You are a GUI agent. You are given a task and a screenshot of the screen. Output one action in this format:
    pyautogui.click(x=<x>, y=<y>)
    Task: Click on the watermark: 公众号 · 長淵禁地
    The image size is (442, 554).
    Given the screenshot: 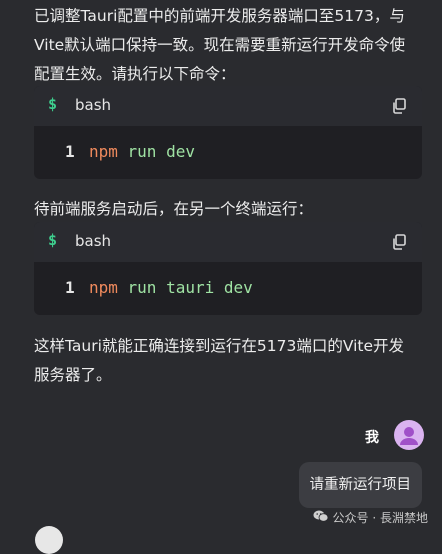 What is the action you would take?
    pyautogui.click(x=370, y=517)
    